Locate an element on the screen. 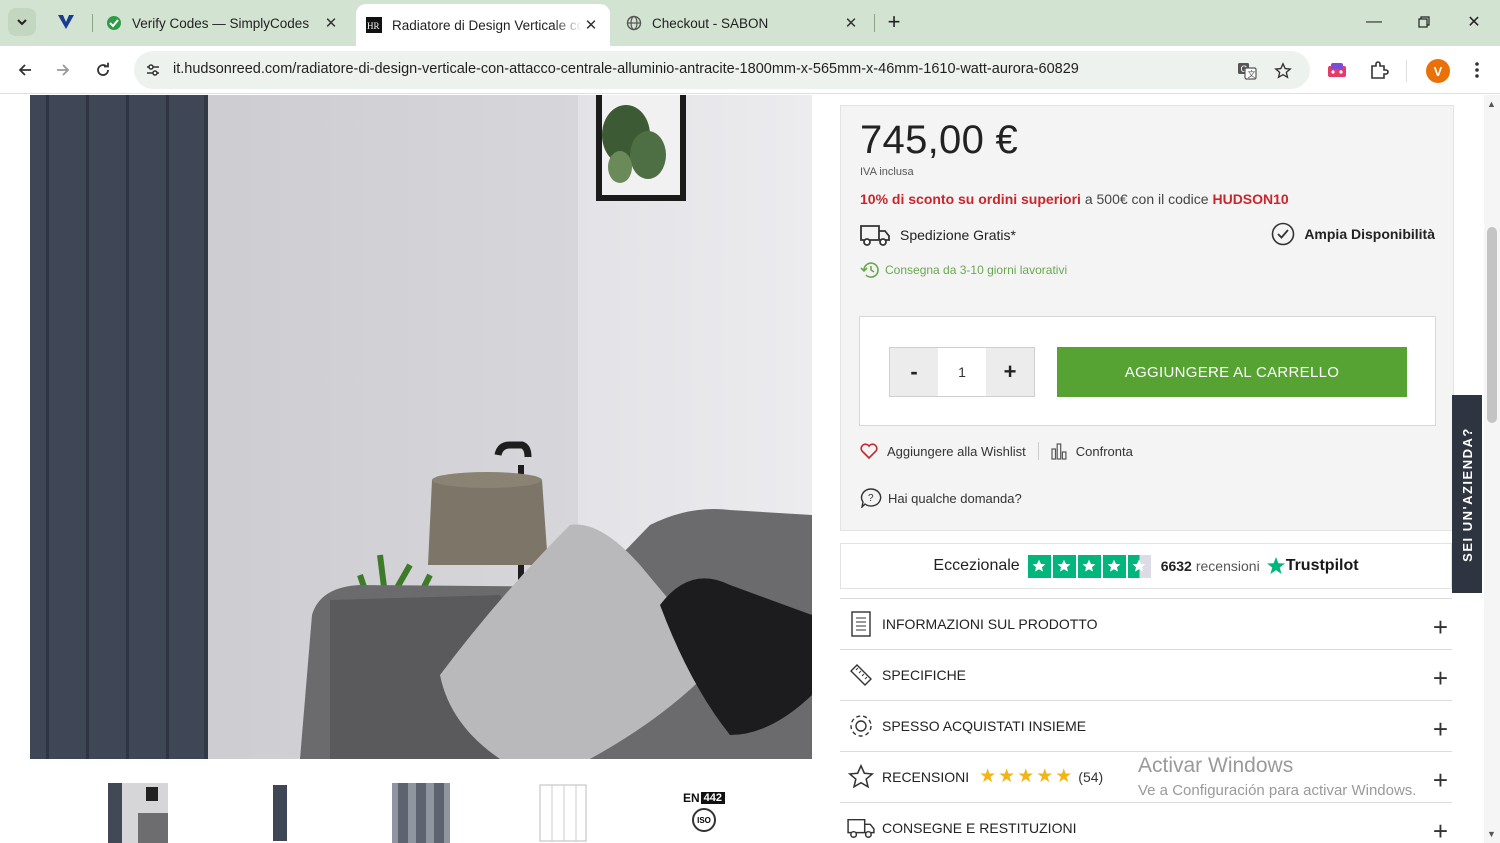 Image resolution: width=1500 pixels, height=843 pixels. restore-icon is located at coordinates (1424, 22).